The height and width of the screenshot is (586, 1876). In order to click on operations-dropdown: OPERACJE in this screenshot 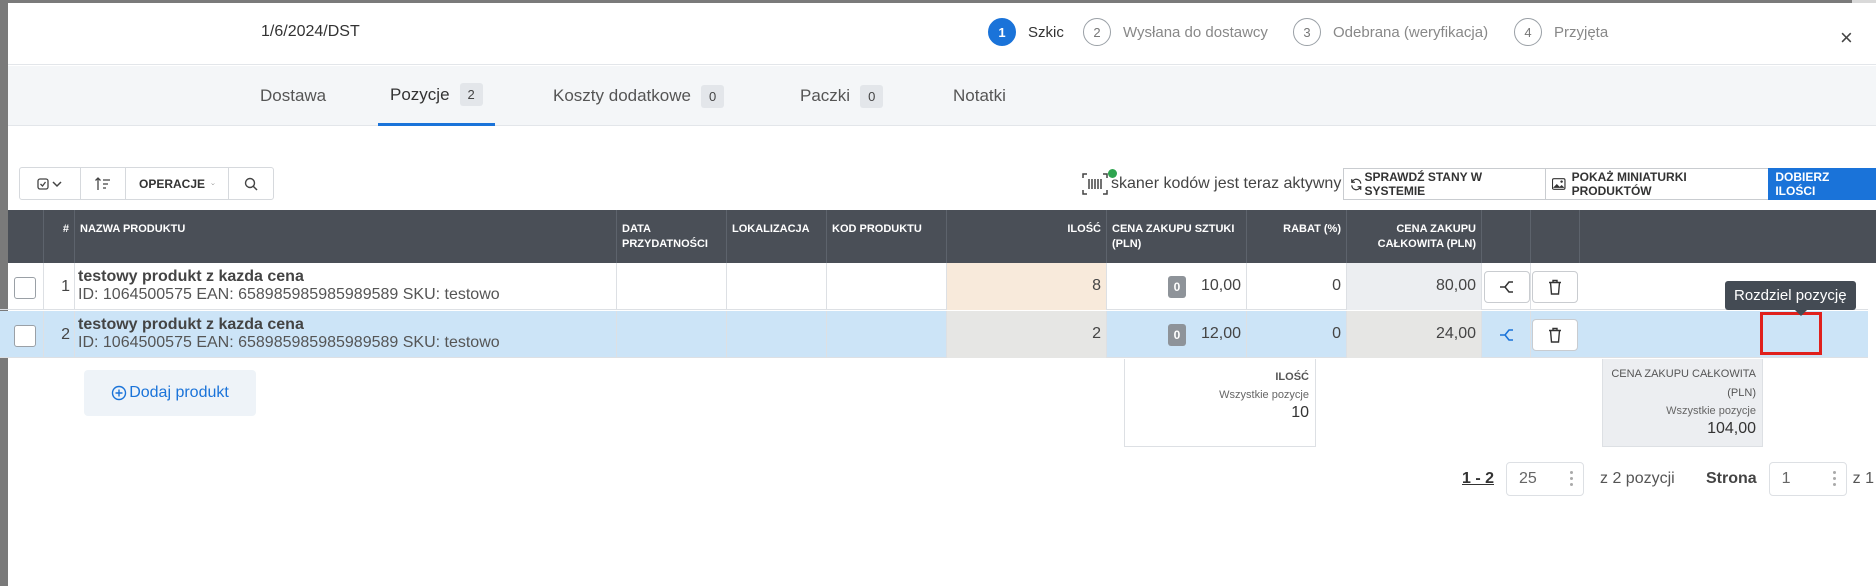, I will do `click(177, 183)`.